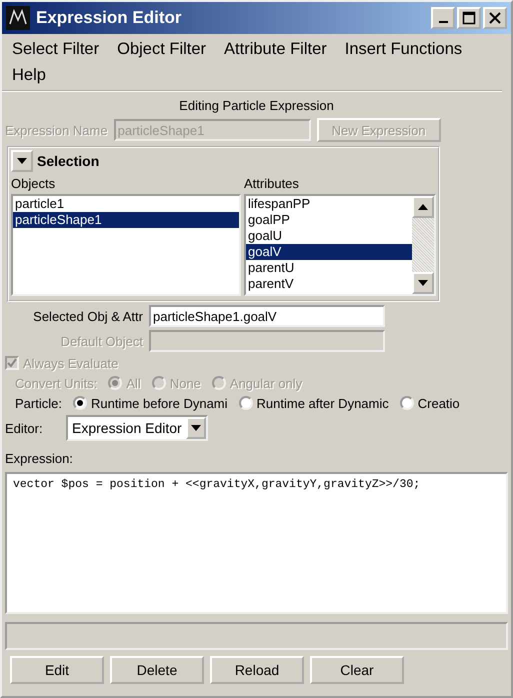 The image size is (513, 698). What do you see at coordinates (257, 670) in the screenshot?
I see `action-button: Reload` at bounding box center [257, 670].